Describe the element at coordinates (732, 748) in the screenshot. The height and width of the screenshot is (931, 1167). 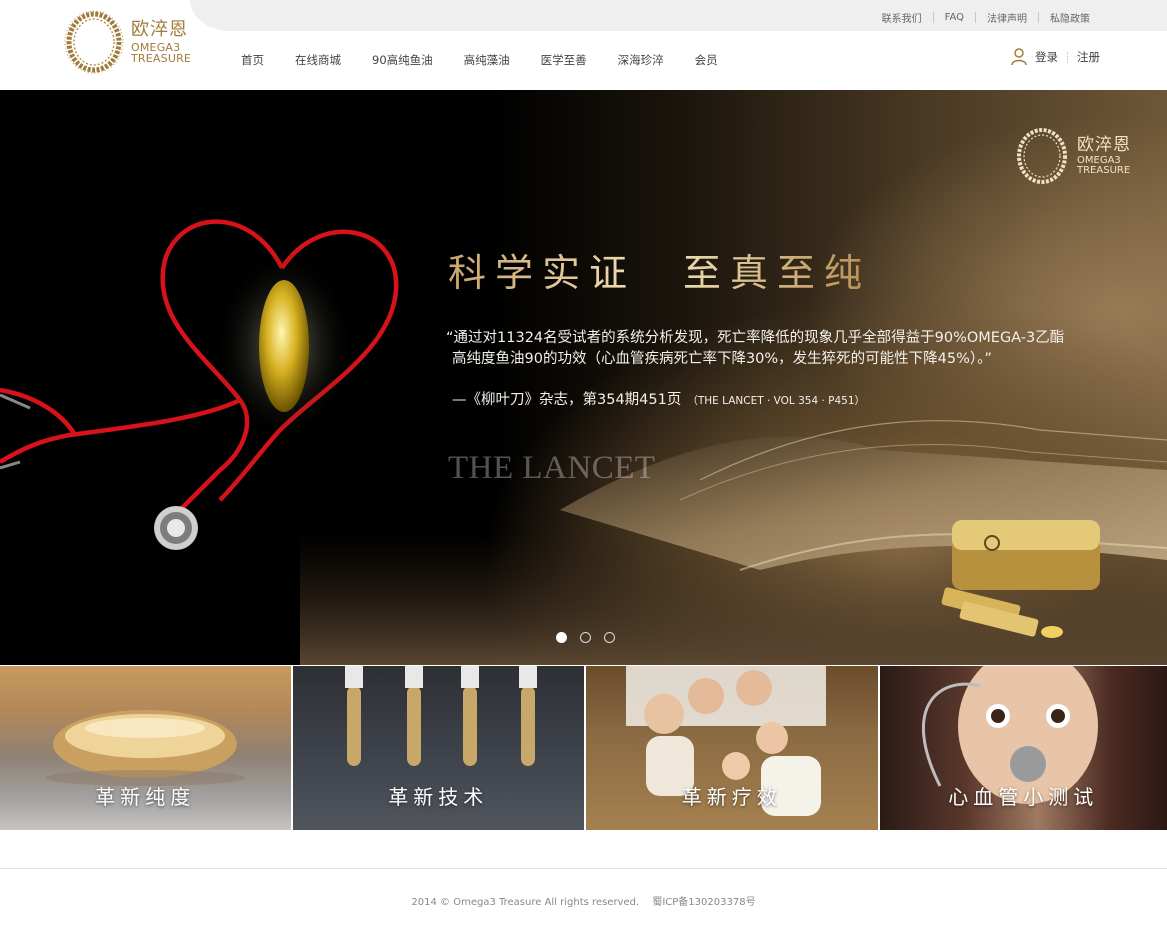
I see `tile-efficacy: 革新疗效` at that location.